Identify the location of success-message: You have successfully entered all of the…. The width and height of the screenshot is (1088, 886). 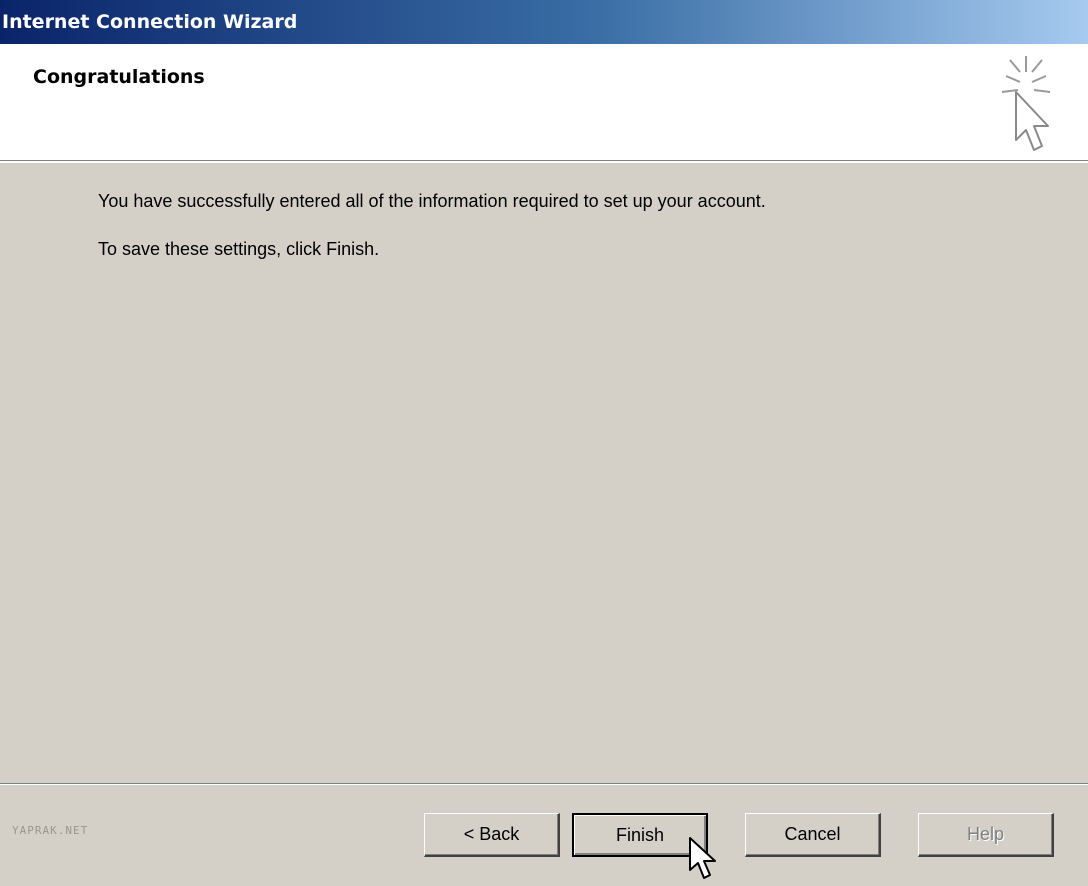
(432, 201).